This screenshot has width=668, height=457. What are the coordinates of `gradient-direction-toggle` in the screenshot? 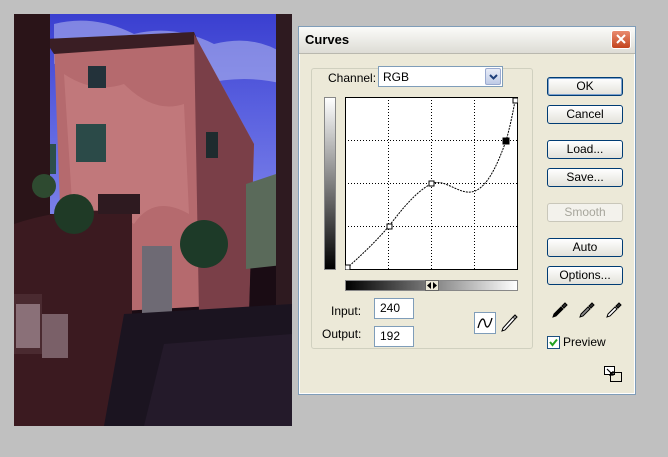 It's located at (432, 285).